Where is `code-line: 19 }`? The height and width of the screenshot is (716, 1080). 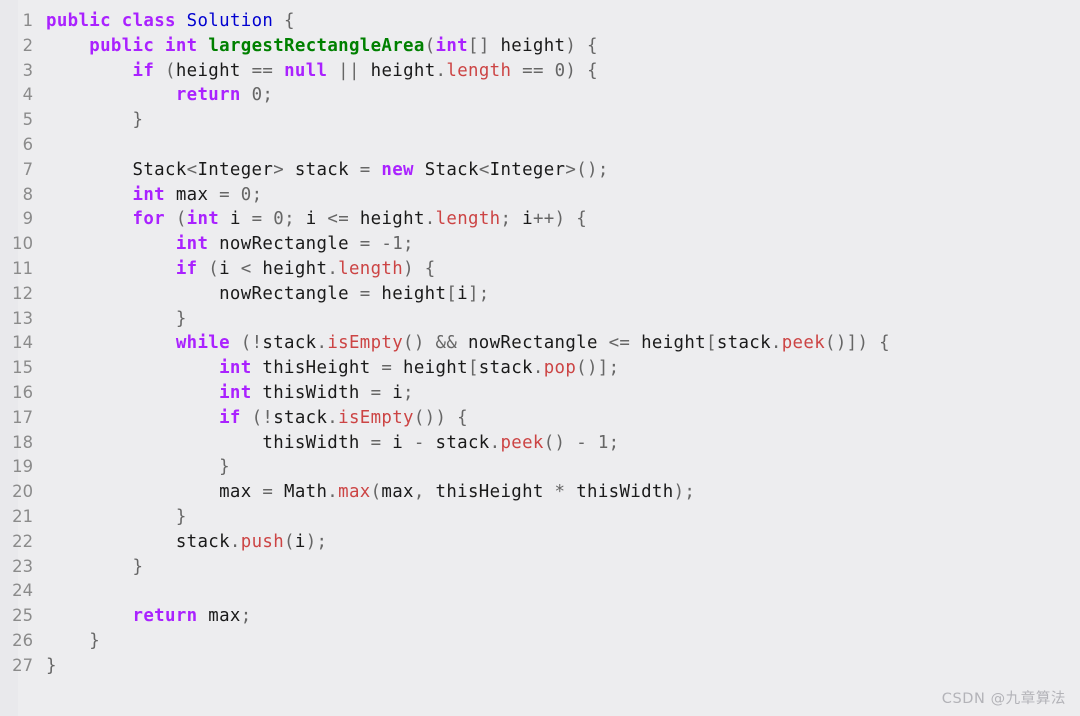
code-line: 19 } is located at coordinates (540, 467).